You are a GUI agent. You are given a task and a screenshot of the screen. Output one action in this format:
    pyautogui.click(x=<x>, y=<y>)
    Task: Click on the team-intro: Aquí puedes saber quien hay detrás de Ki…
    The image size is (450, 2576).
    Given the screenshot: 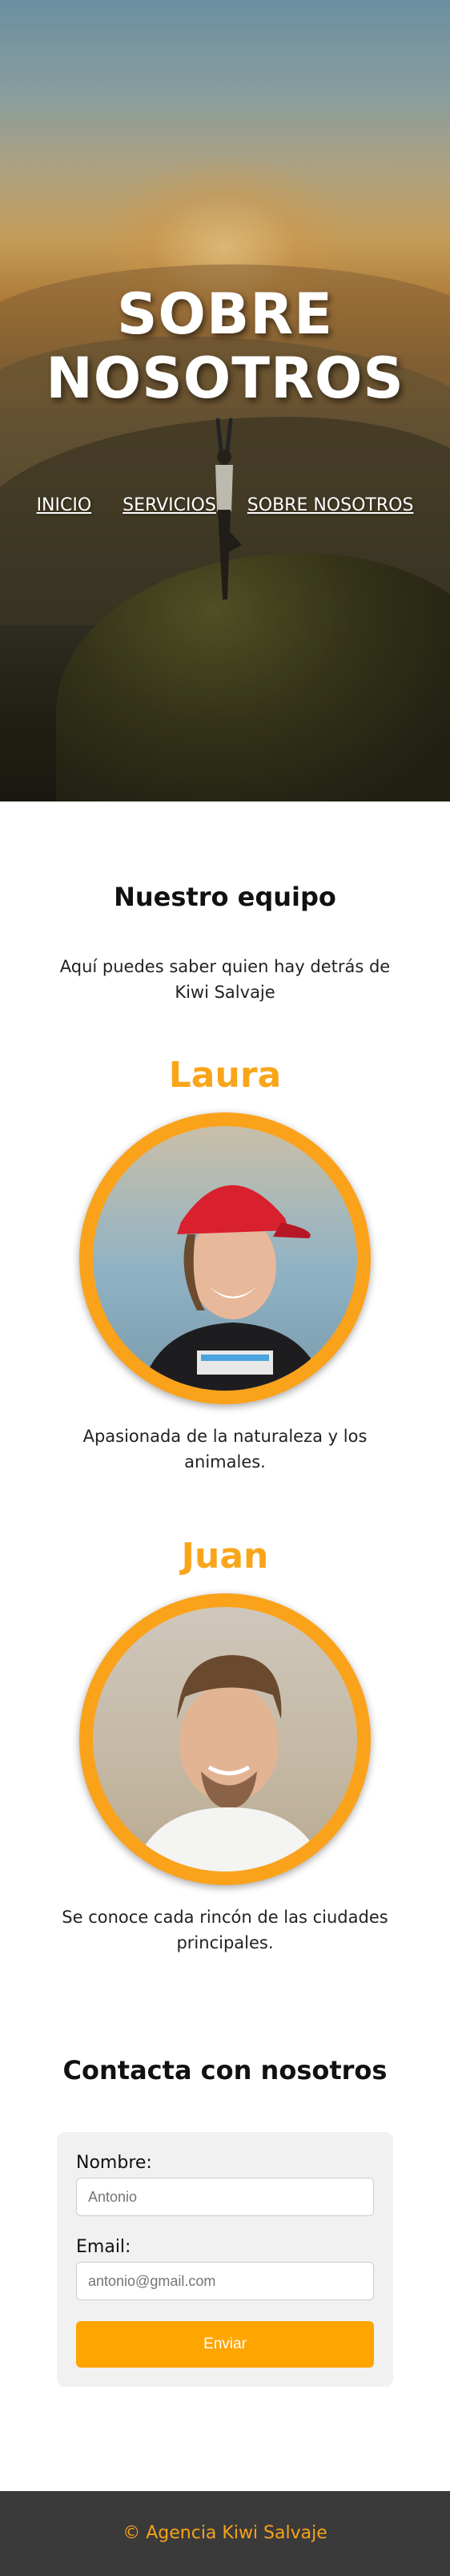 What is the action you would take?
    pyautogui.click(x=225, y=980)
    